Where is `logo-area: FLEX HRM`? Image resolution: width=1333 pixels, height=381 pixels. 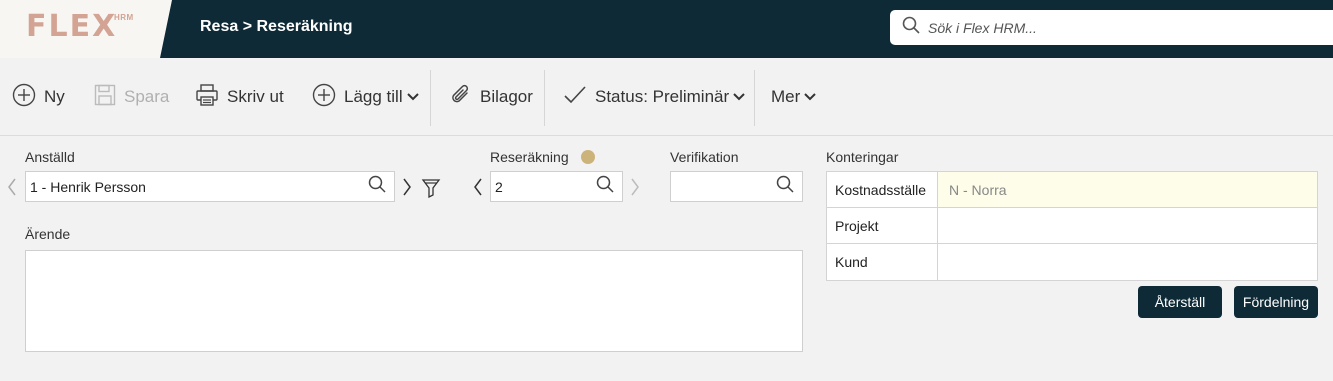 logo-area: FLEX HRM is located at coordinates (86, 29).